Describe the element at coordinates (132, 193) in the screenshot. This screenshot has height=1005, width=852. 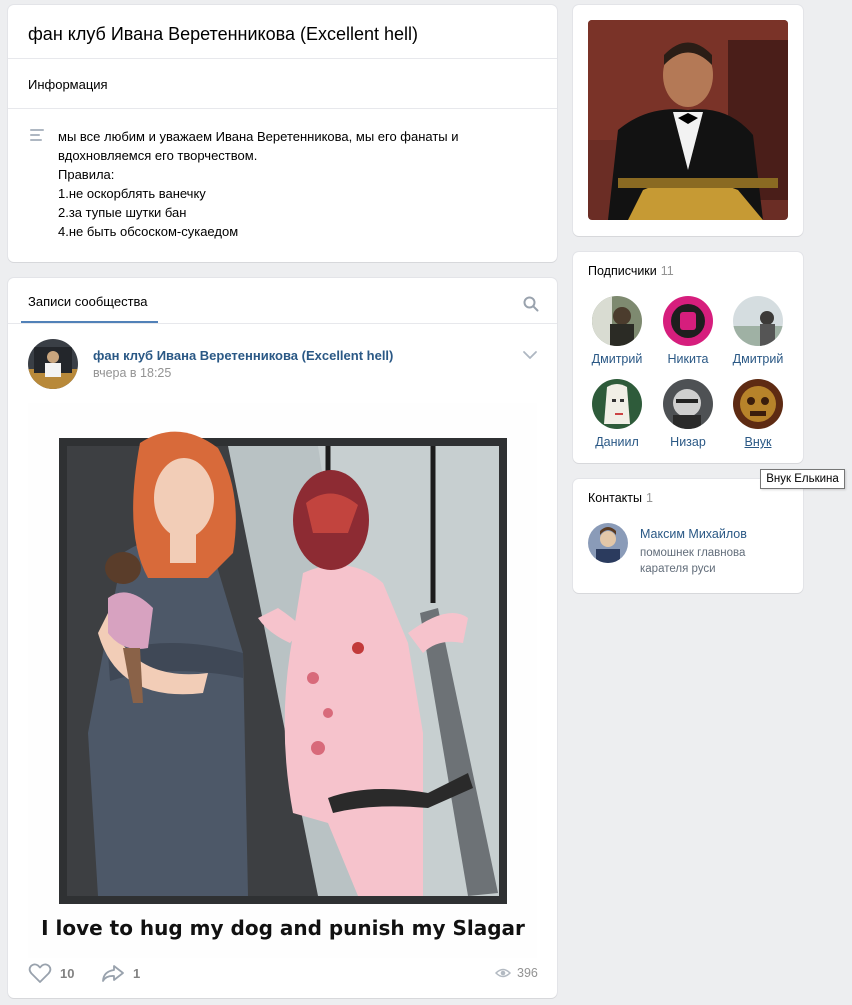
I see `description-line: 1.не оскорблять ванечку` at that location.